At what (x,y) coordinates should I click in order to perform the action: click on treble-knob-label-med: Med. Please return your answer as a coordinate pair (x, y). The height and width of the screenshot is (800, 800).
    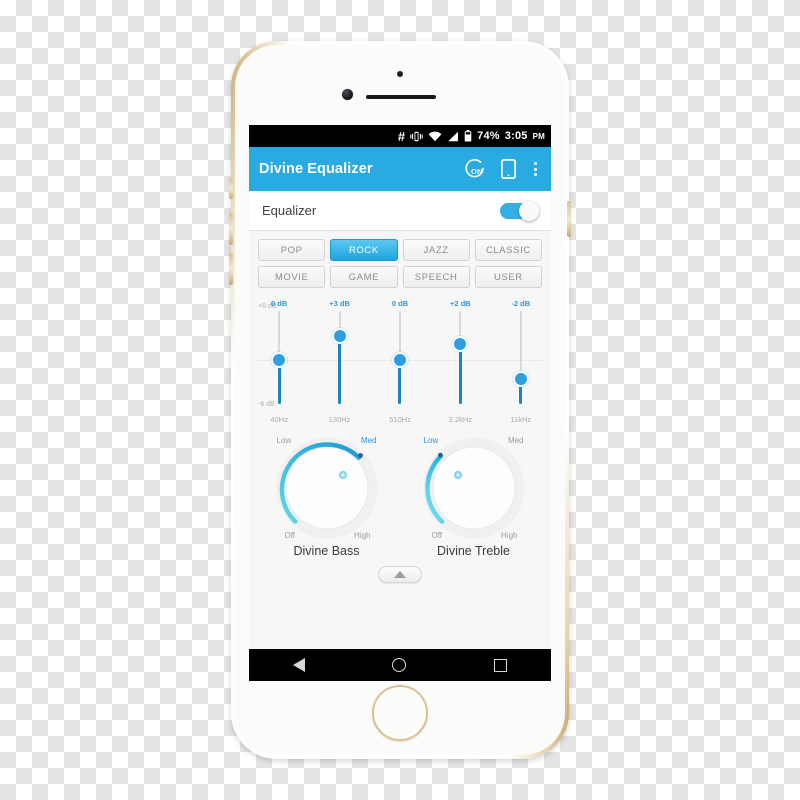
    Looking at the image, I should click on (515, 440).